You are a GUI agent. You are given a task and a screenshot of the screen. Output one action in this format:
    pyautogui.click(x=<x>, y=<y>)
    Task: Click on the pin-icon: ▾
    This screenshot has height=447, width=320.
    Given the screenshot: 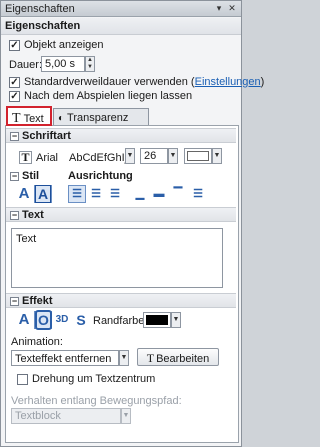 What is the action you would take?
    pyautogui.click(x=219, y=8)
    